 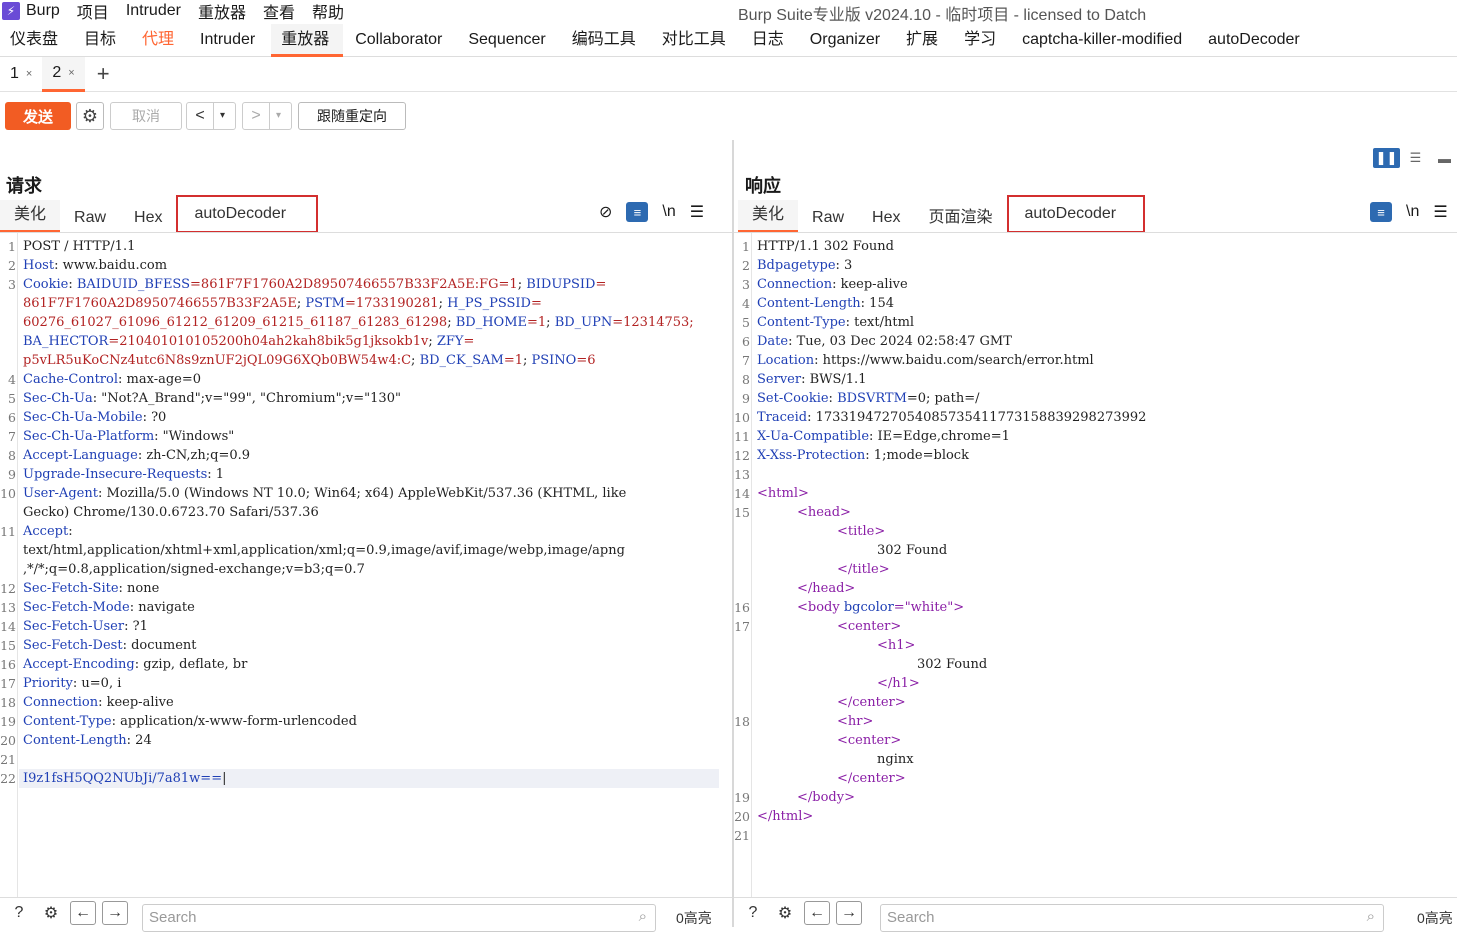 What do you see at coordinates (222, 11) in the screenshot?
I see `menu-repeater: 重放器` at bounding box center [222, 11].